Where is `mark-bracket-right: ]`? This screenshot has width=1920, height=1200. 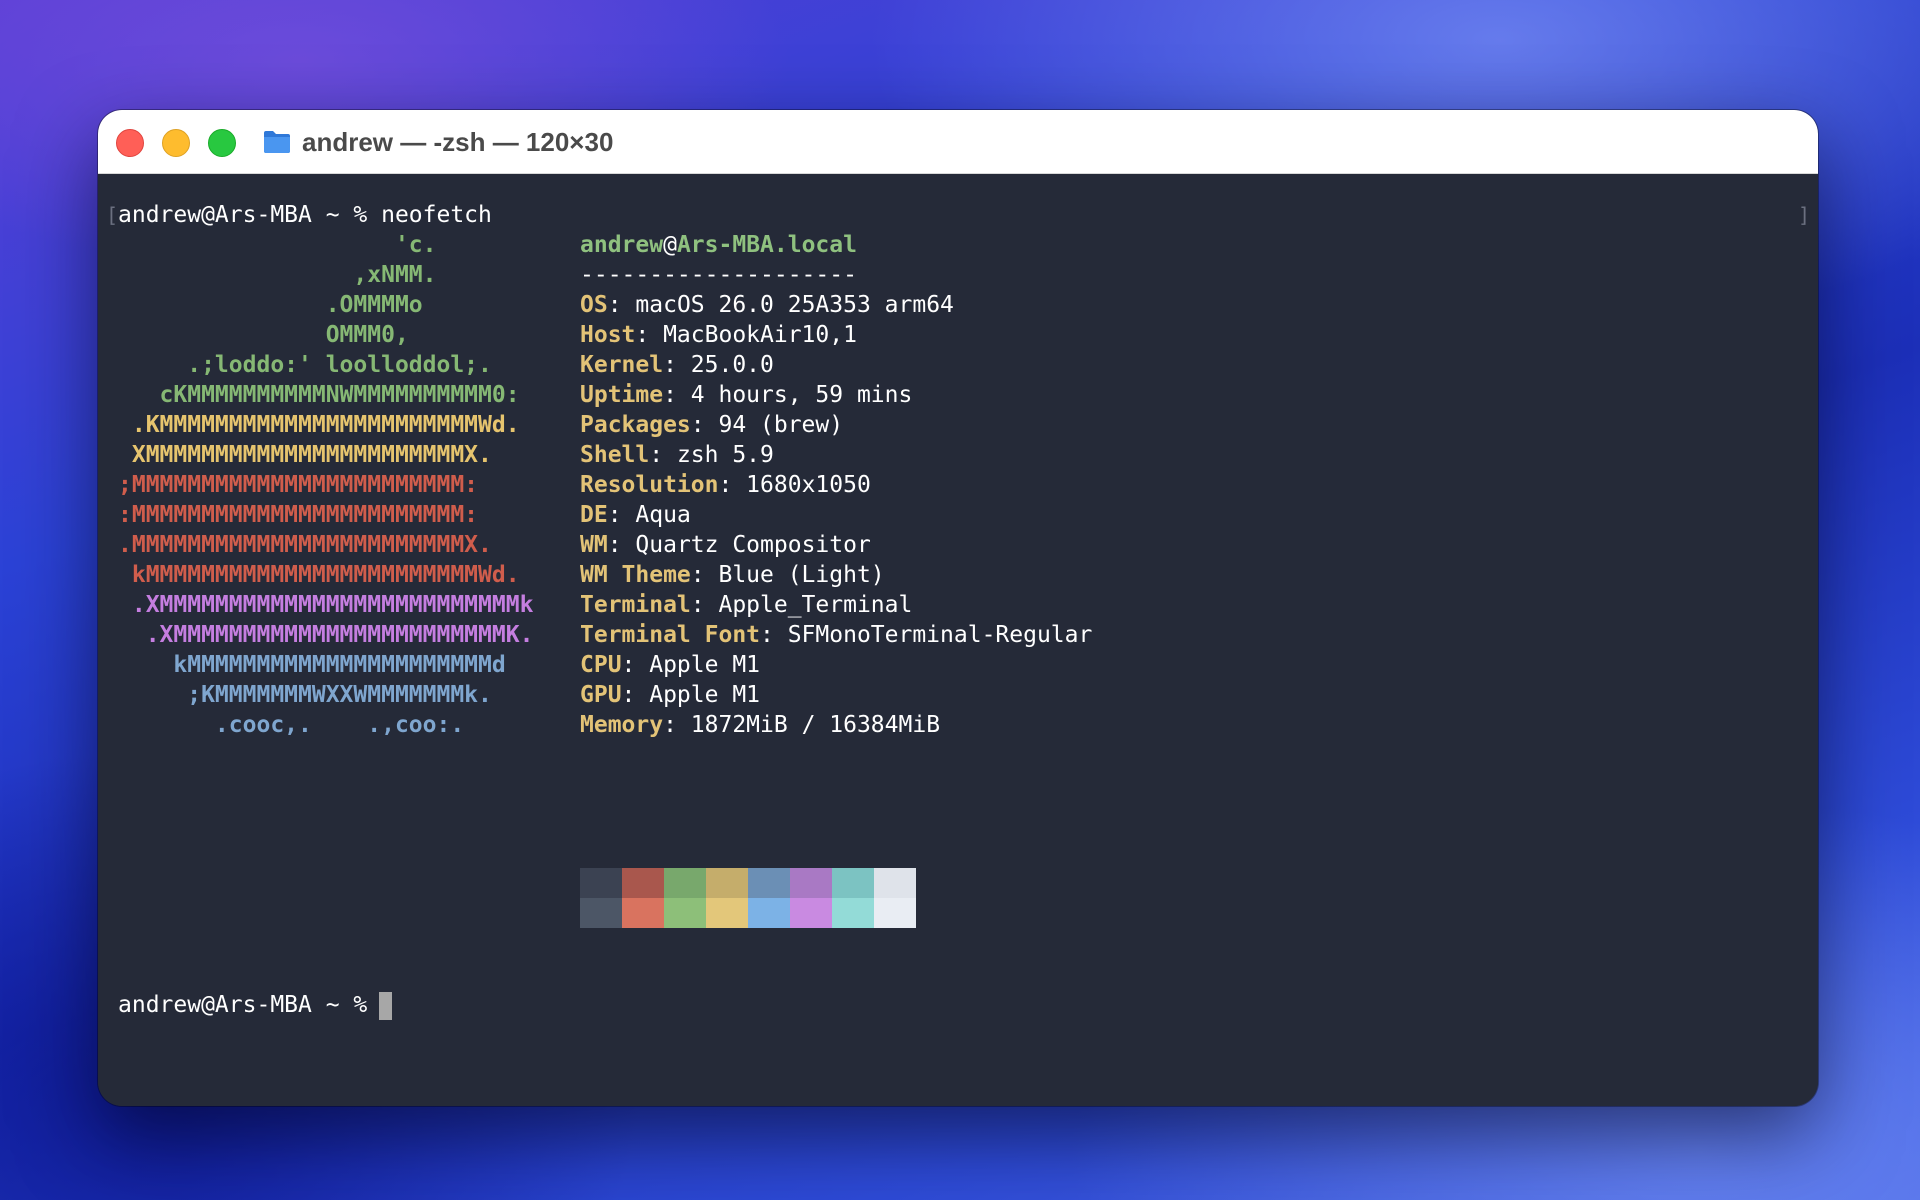 mark-bracket-right: ] is located at coordinates (1804, 215).